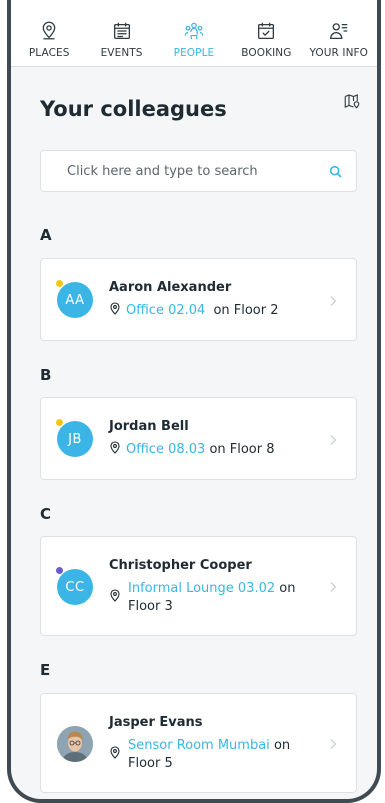  I want to click on nav-label-your-info: YOUR INFO, so click(339, 53).